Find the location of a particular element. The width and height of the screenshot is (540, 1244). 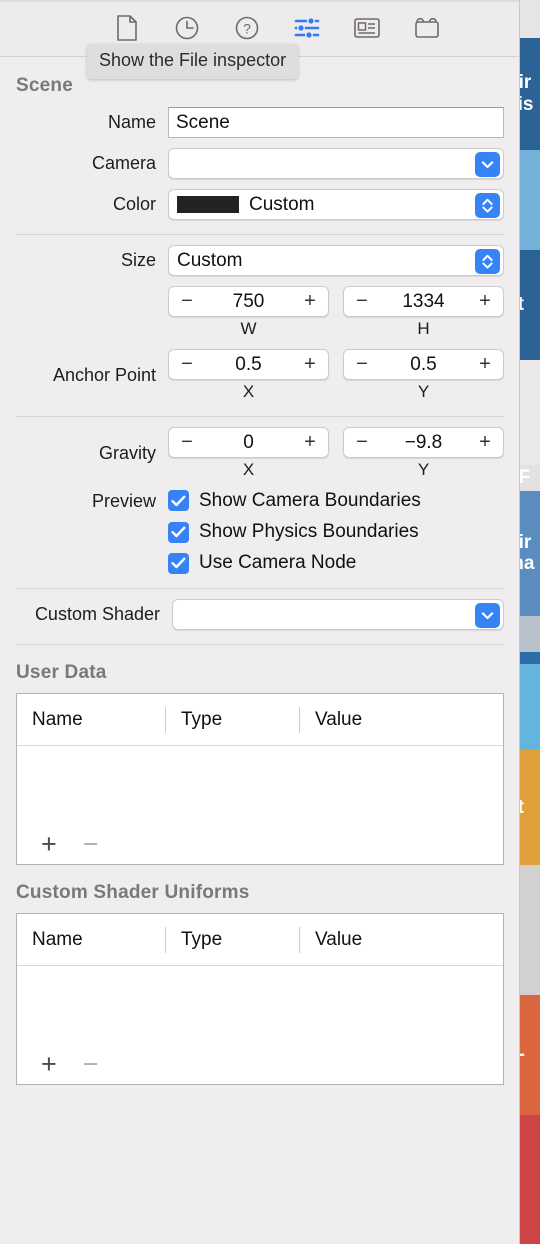

checkbox-label-use-camera-node: Use Camera Node is located at coordinates (277, 563).